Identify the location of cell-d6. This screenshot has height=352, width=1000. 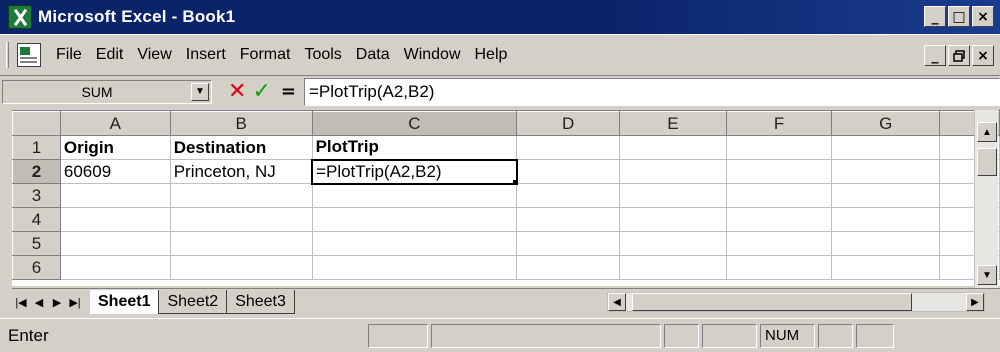
(568, 267).